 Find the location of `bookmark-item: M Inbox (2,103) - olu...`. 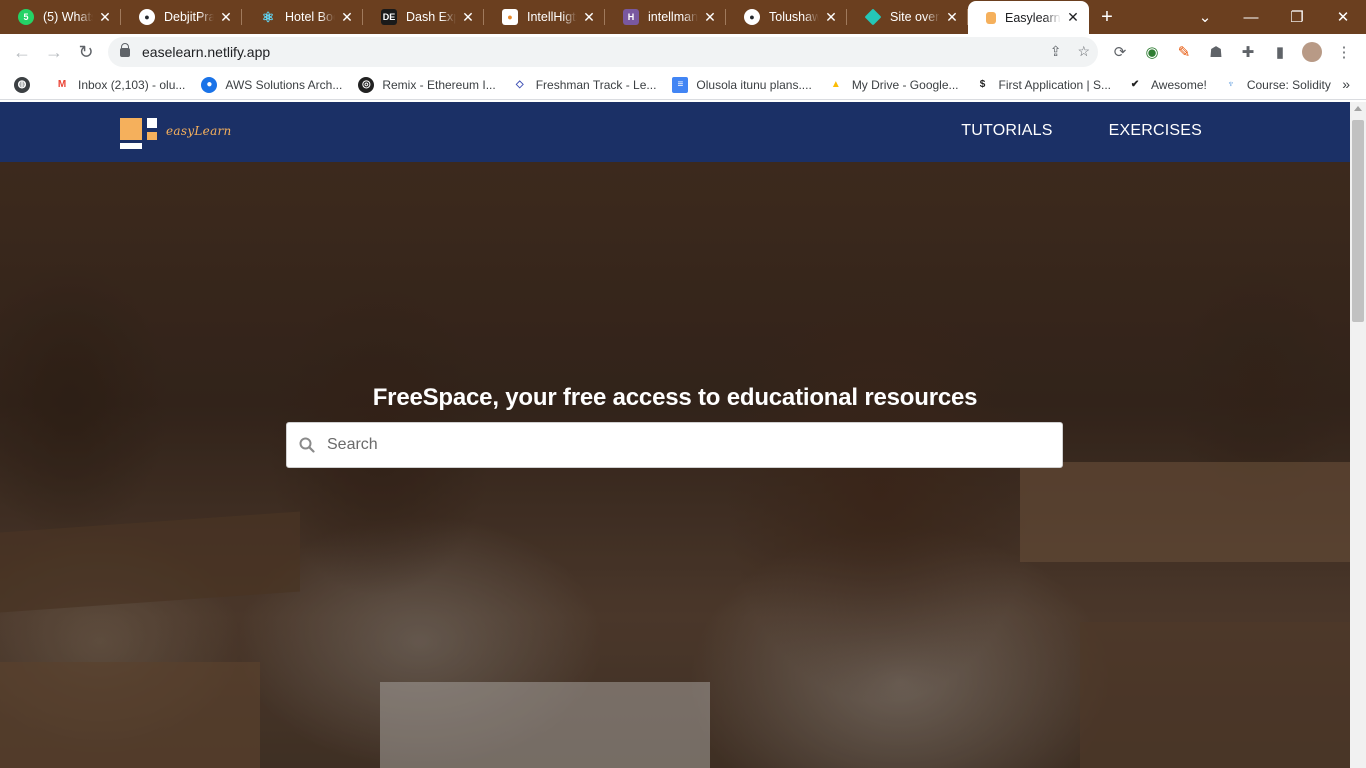

bookmark-item: M Inbox (2,103) - olu... is located at coordinates (120, 85).